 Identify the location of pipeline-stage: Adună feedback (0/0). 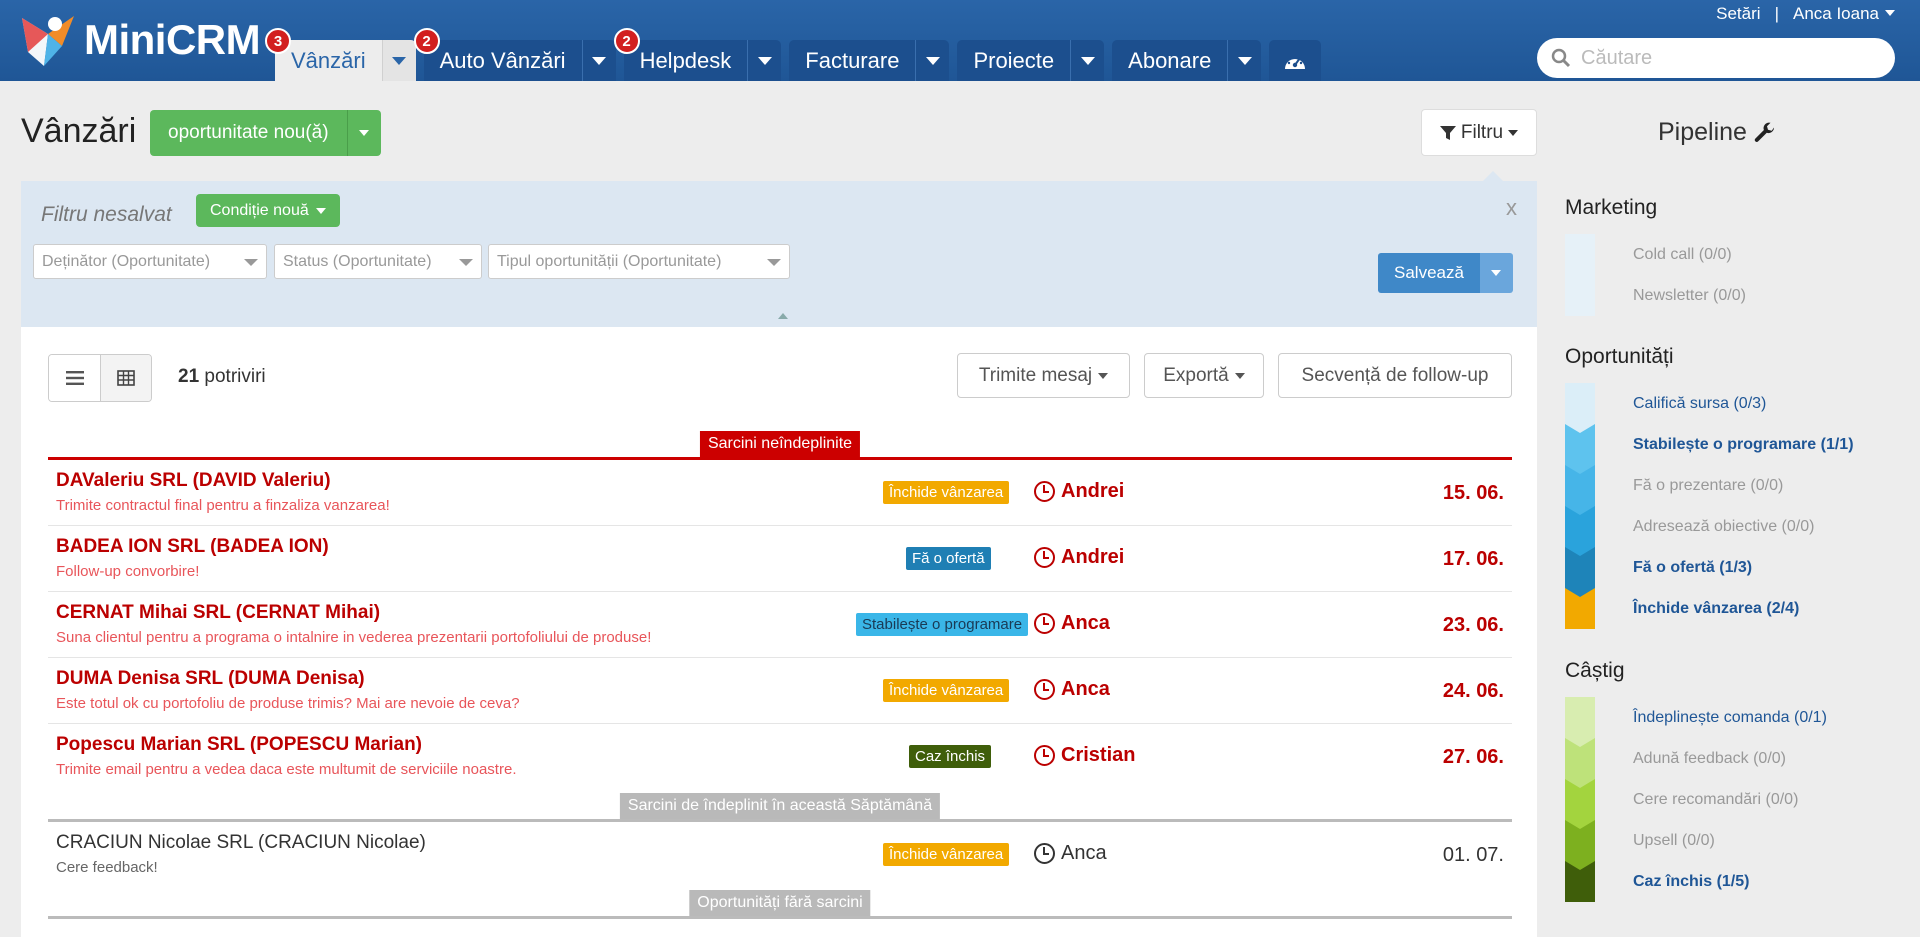
(1730, 763).